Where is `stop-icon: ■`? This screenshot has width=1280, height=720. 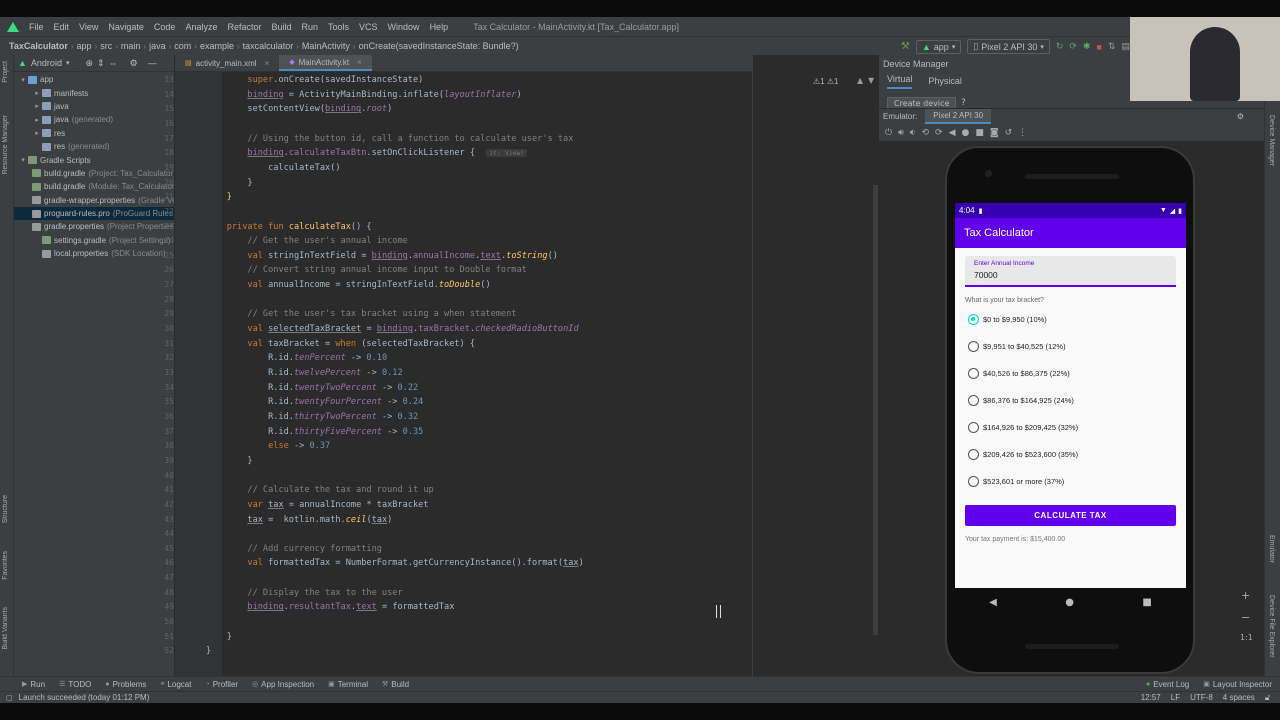 stop-icon: ■ is located at coordinates (1099, 47).